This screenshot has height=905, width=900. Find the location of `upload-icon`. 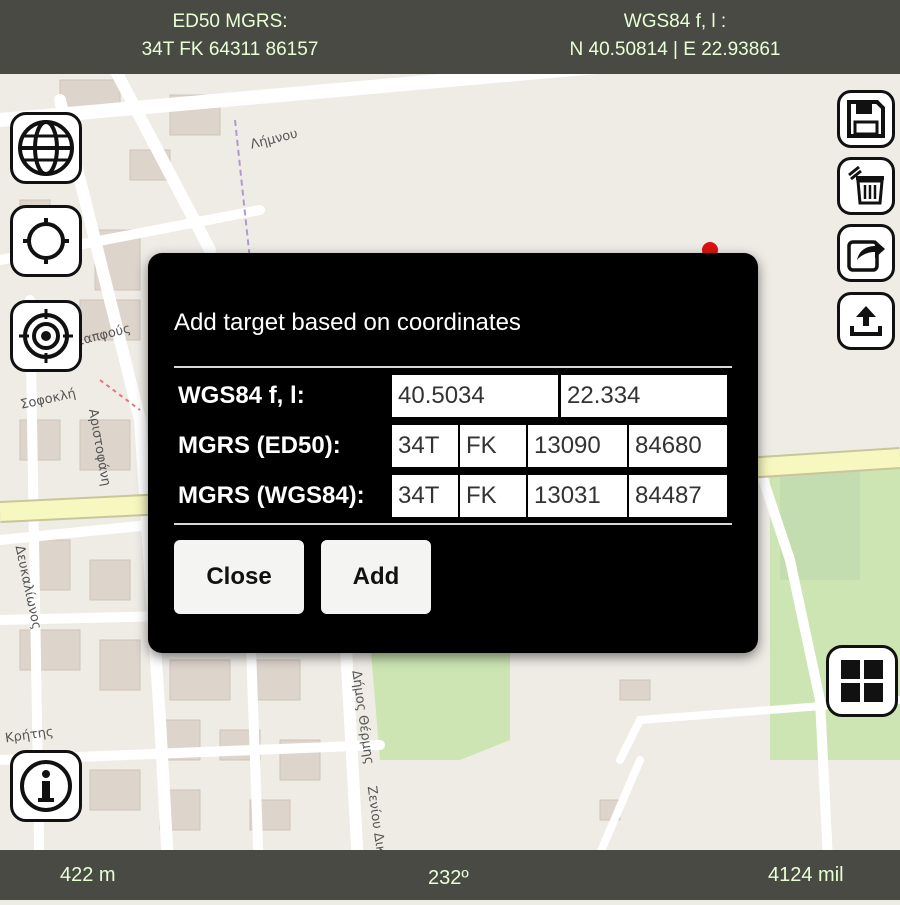

upload-icon is located at coordinates (866, 321).